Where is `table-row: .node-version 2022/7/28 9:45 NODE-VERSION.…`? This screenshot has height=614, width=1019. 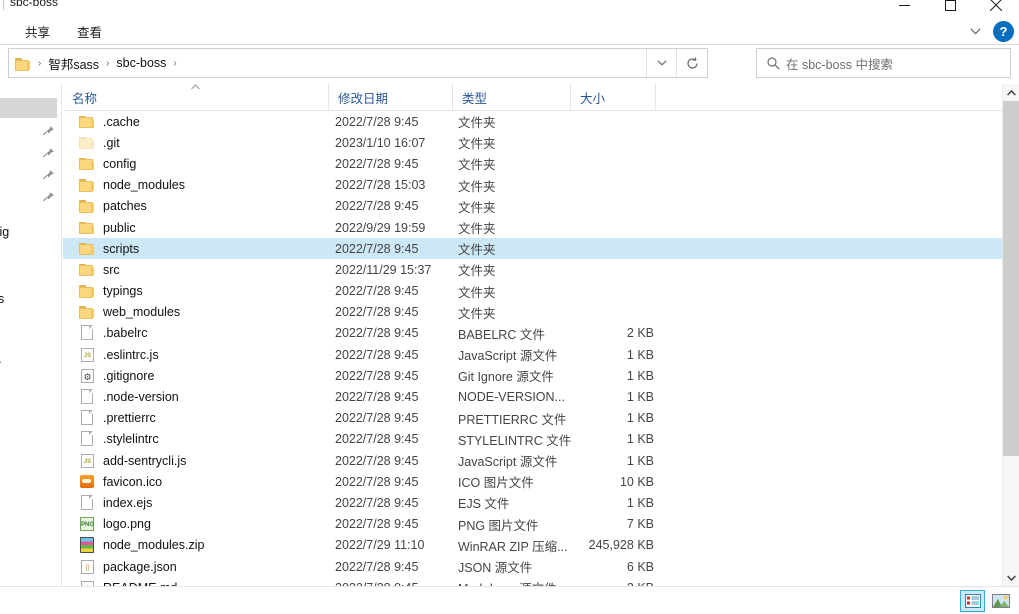
table-row: .node-version 2022/7/28 9:45 NODE-VERSION.… is located at coordinates (532, 396).